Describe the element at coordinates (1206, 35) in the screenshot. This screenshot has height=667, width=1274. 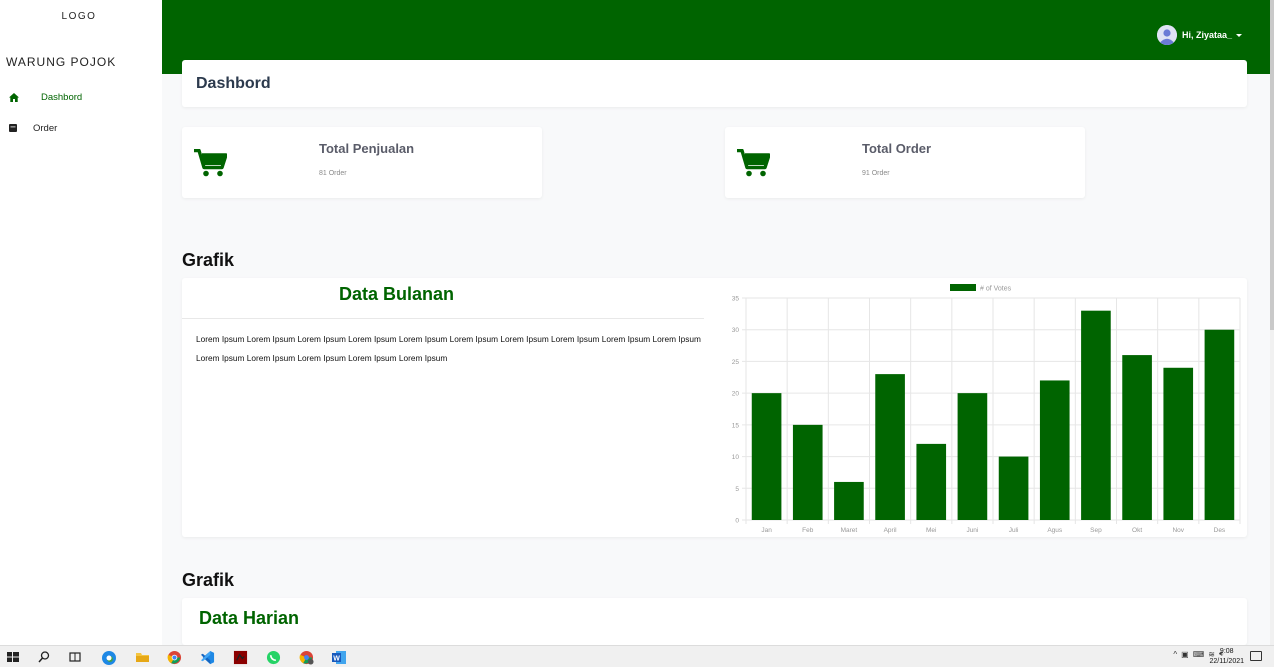
I see `user-greeting: Hi, Ziyataa_` at that location.